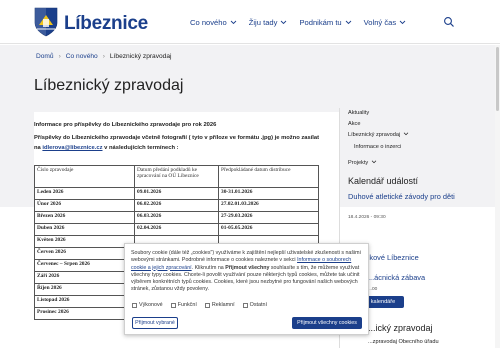 Image resolution: width=500 pixels, height=348 pixels. I want to click on table-cell: Červen 2026, so click(84, 253).